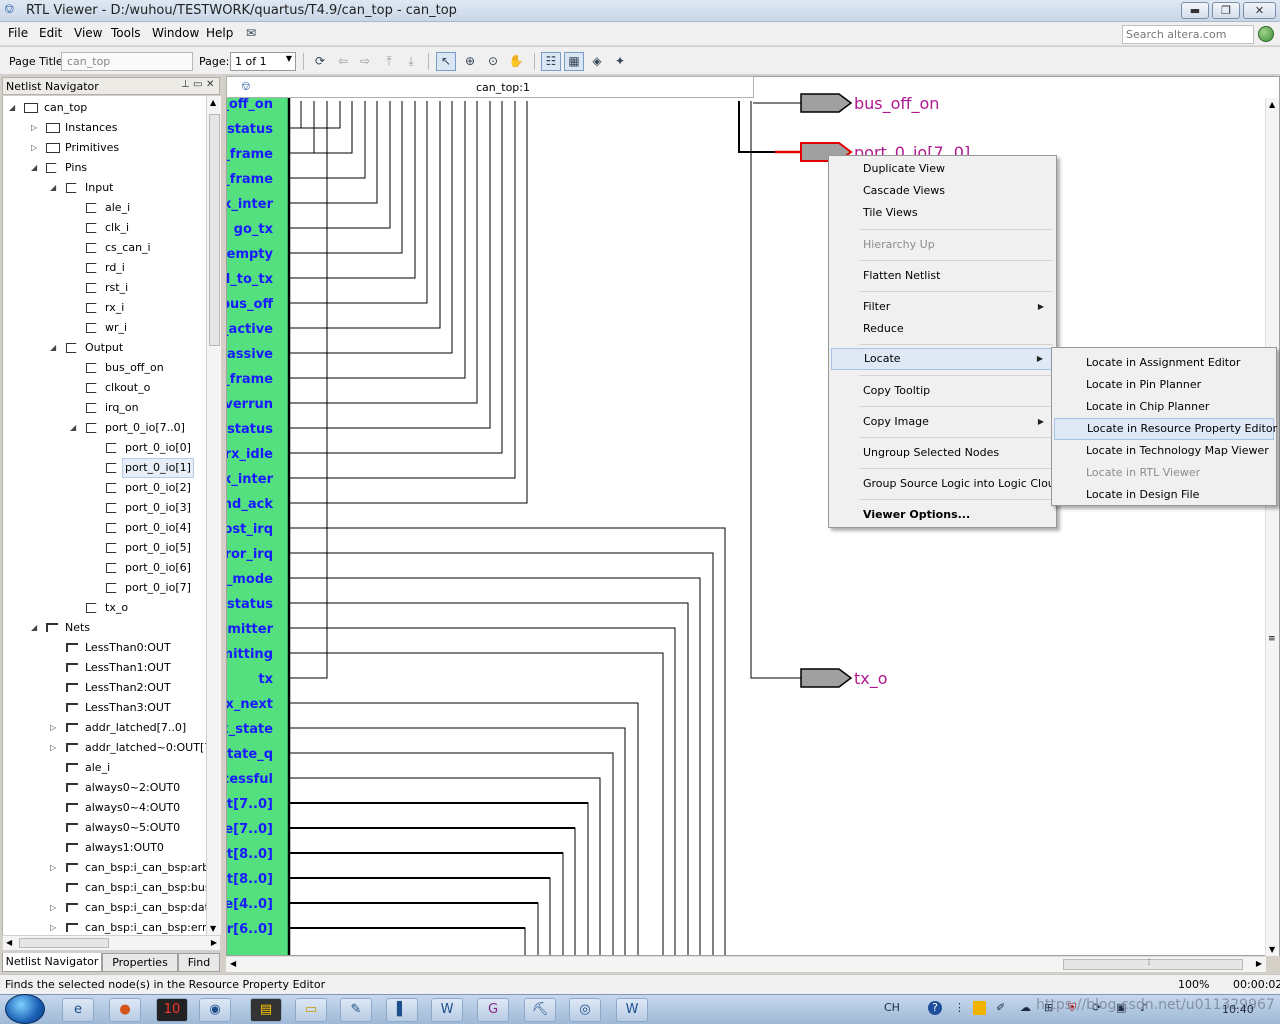 This screenshot has width=1280, height=1024. I want to click on tree-item: port_0_io[5], so click(104, 548).